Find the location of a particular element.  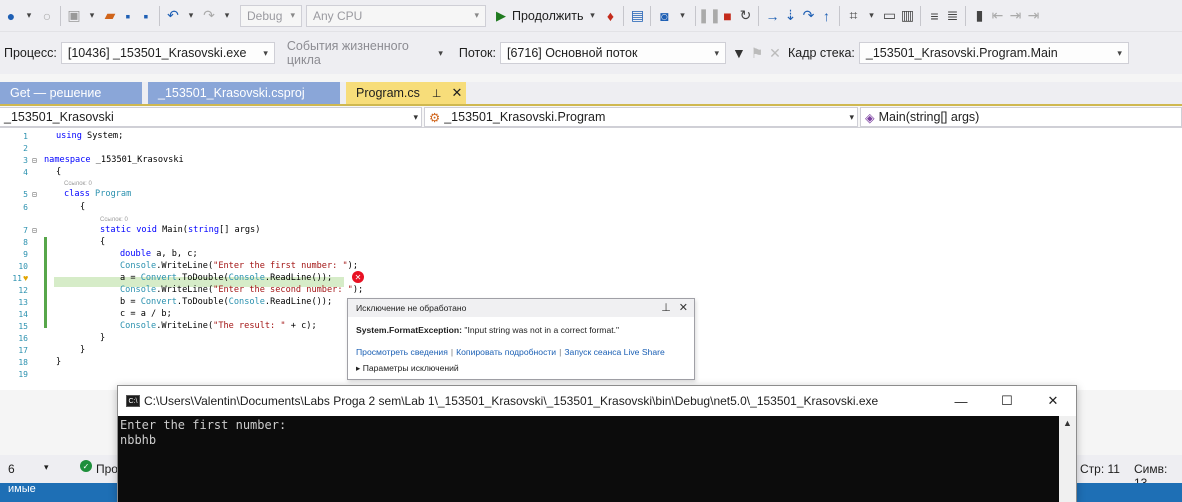

issues-label: Про is located at coordinates (107, 469).